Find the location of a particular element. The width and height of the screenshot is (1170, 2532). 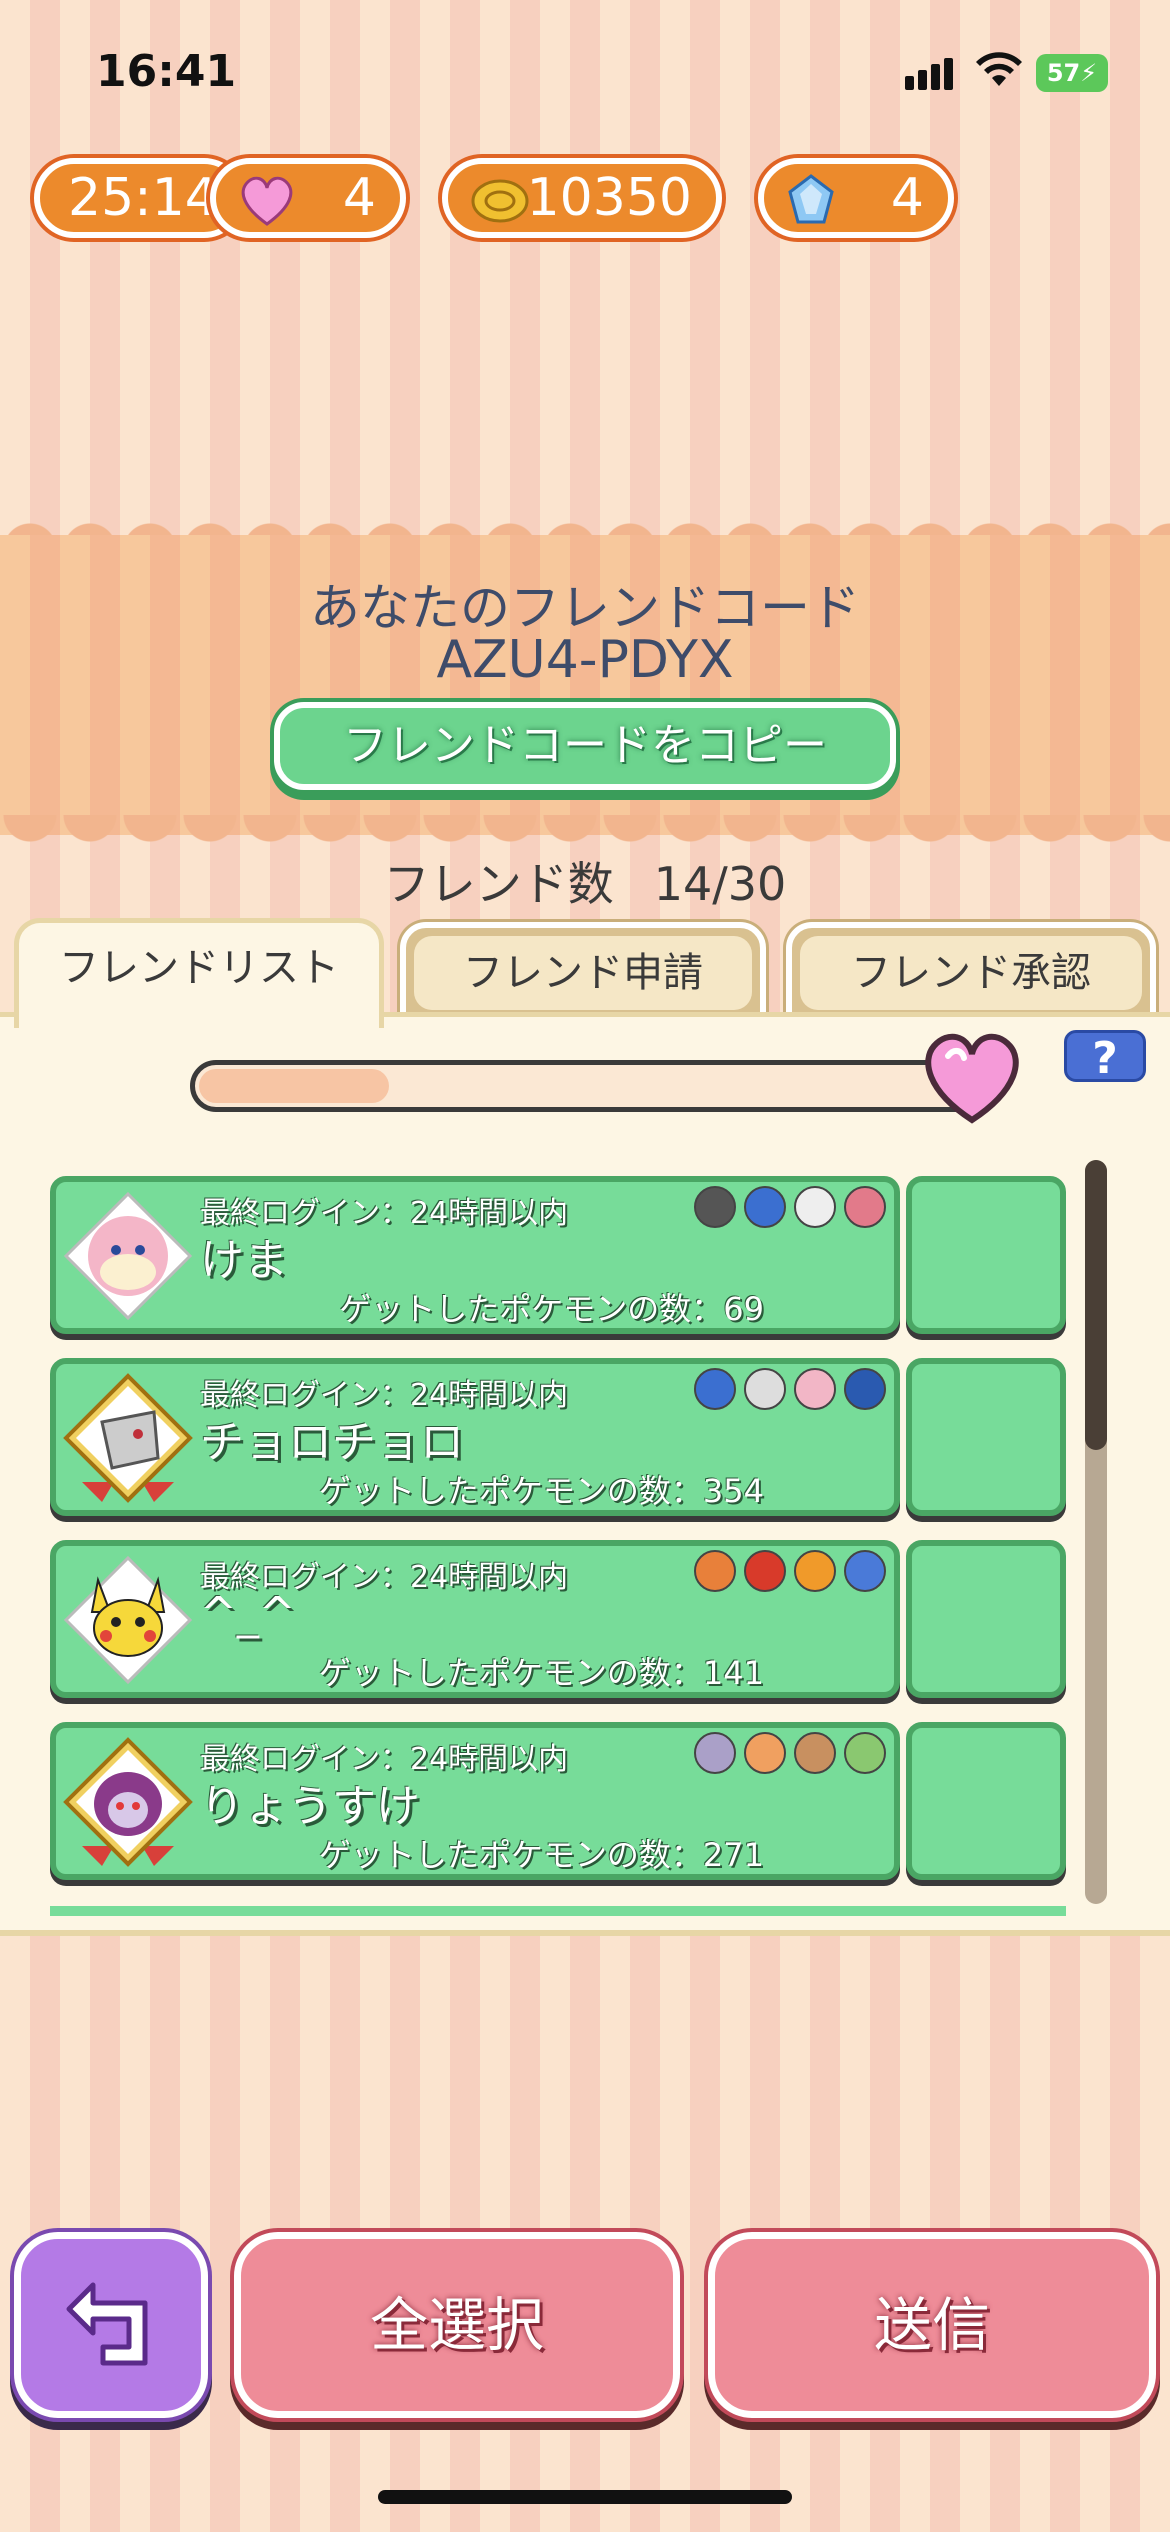

friend-row: 最終ログイン：24時間以内 ^_^ ゲットしたポケモンの数：141 is located at coordinates (475, 1619).